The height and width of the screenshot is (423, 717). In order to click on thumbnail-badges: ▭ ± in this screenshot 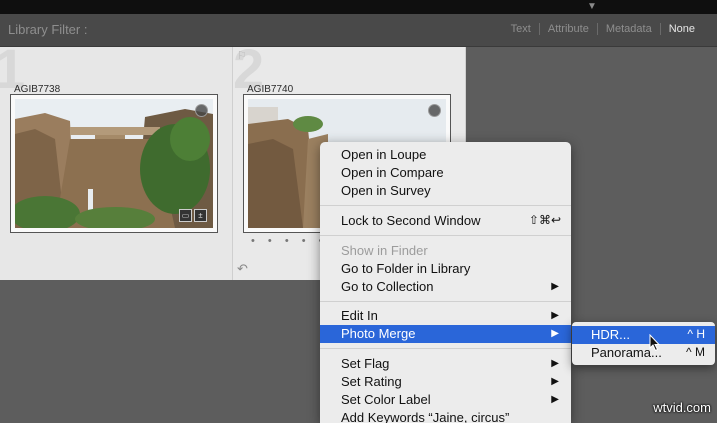, I will do `click(193, 215)`.